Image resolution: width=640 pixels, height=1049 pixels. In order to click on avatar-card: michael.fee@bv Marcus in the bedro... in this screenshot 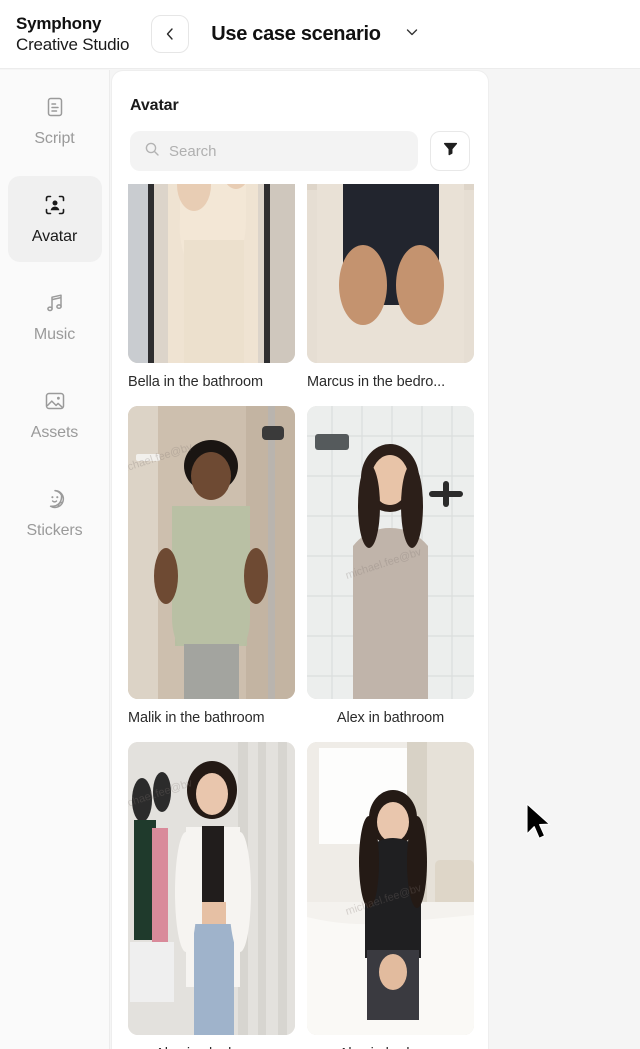, I will do `click(390, 287)`.